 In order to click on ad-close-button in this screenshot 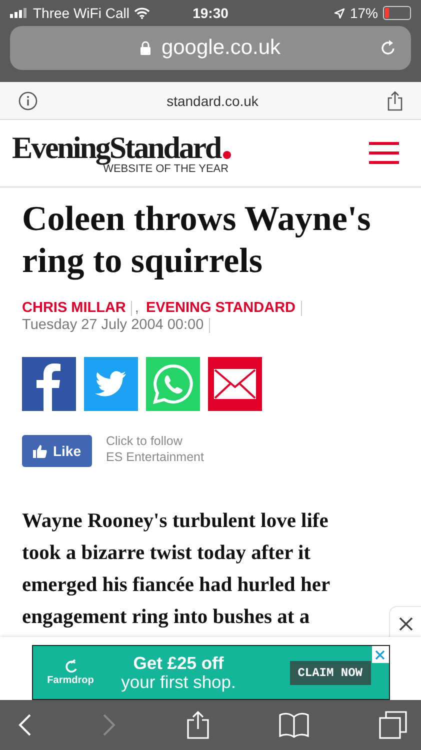, I will do `click(380, 654)`.